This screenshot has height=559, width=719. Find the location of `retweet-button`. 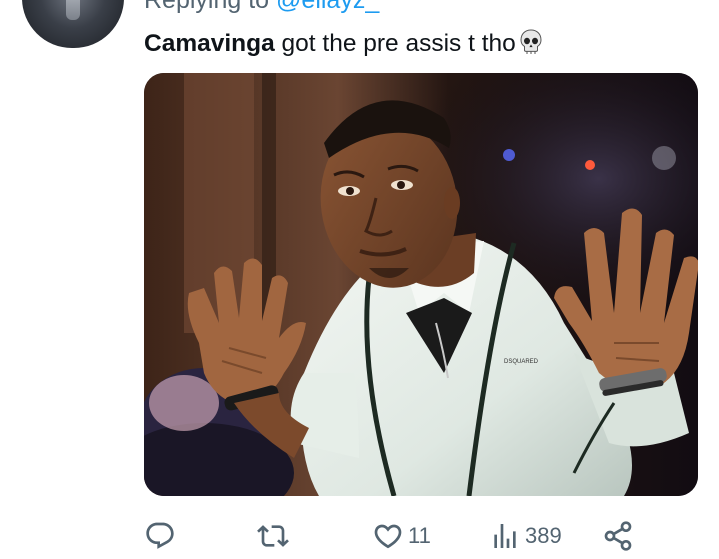

retweet-button is located at coordinates (275, 536).